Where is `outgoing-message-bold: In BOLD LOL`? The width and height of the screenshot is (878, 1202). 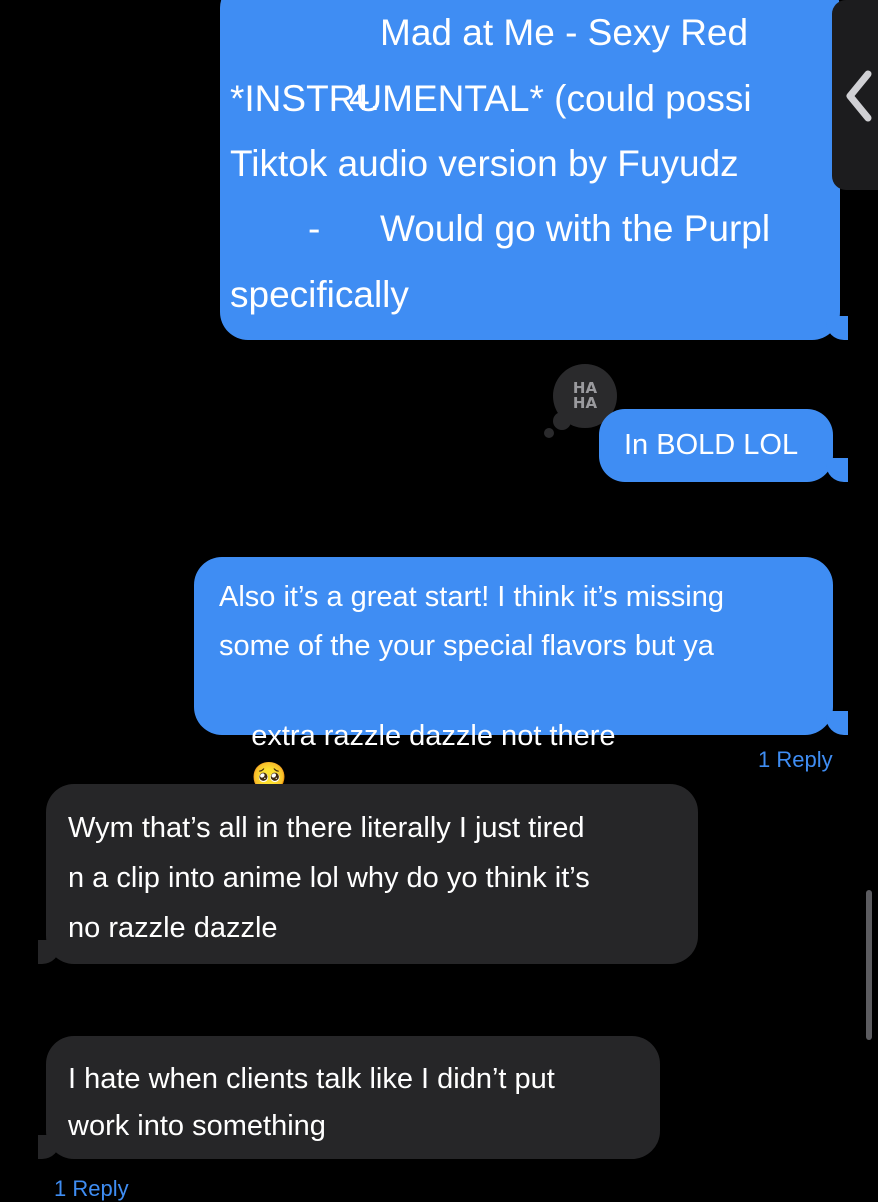
outgoing-message-bold: In BOLD LOL is located at coordinates (716, 445).